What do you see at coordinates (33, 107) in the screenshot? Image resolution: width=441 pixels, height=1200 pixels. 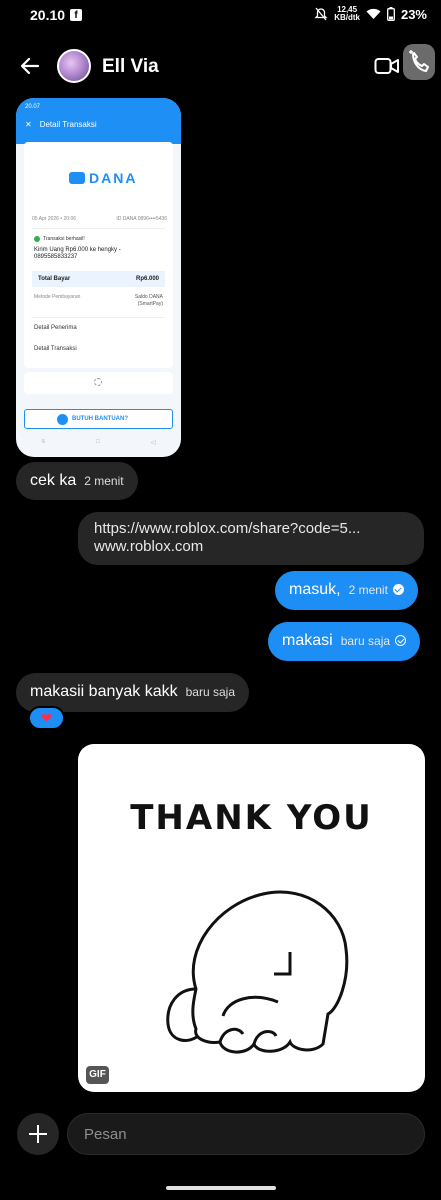 I see `receipt-status-time: 20.07` at bounding box center [33, 107].